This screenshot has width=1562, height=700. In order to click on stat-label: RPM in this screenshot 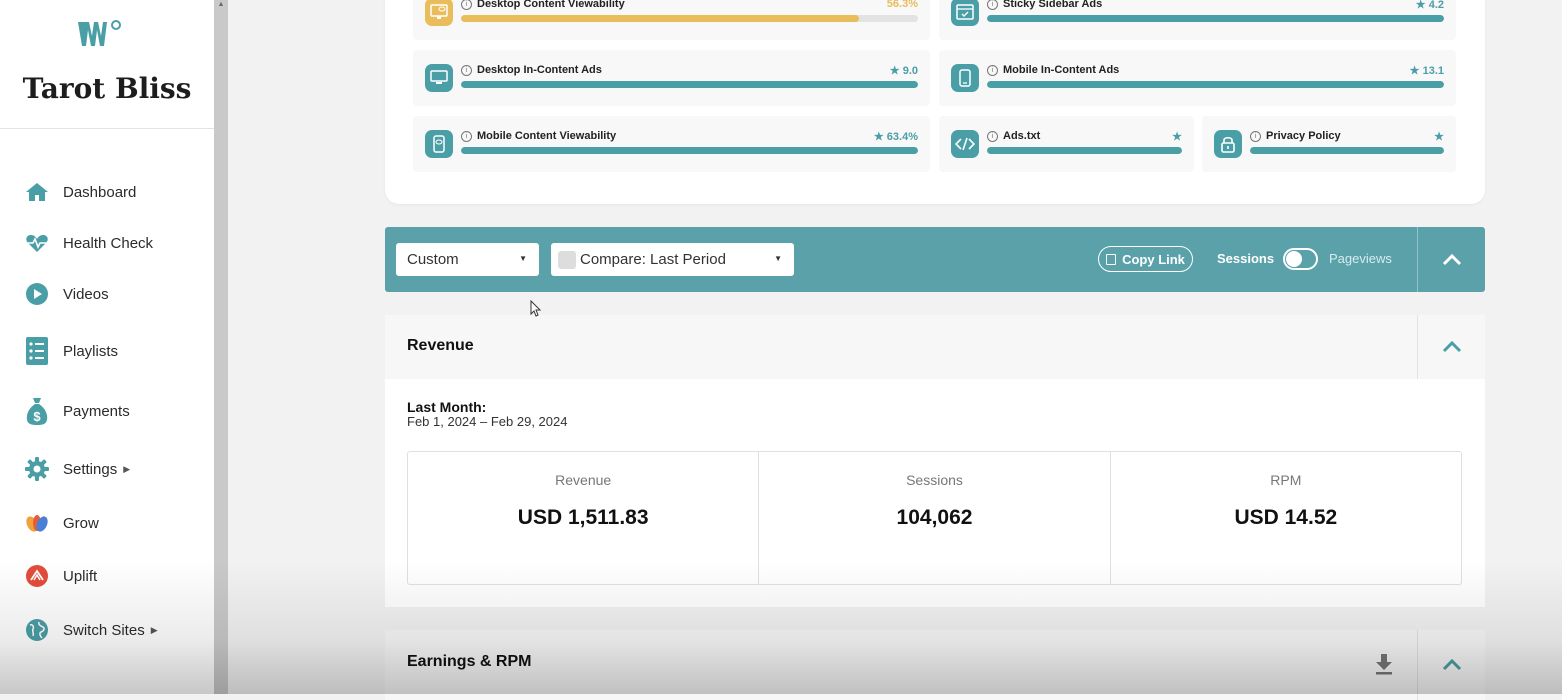, I will do `click(1286, 480)`.